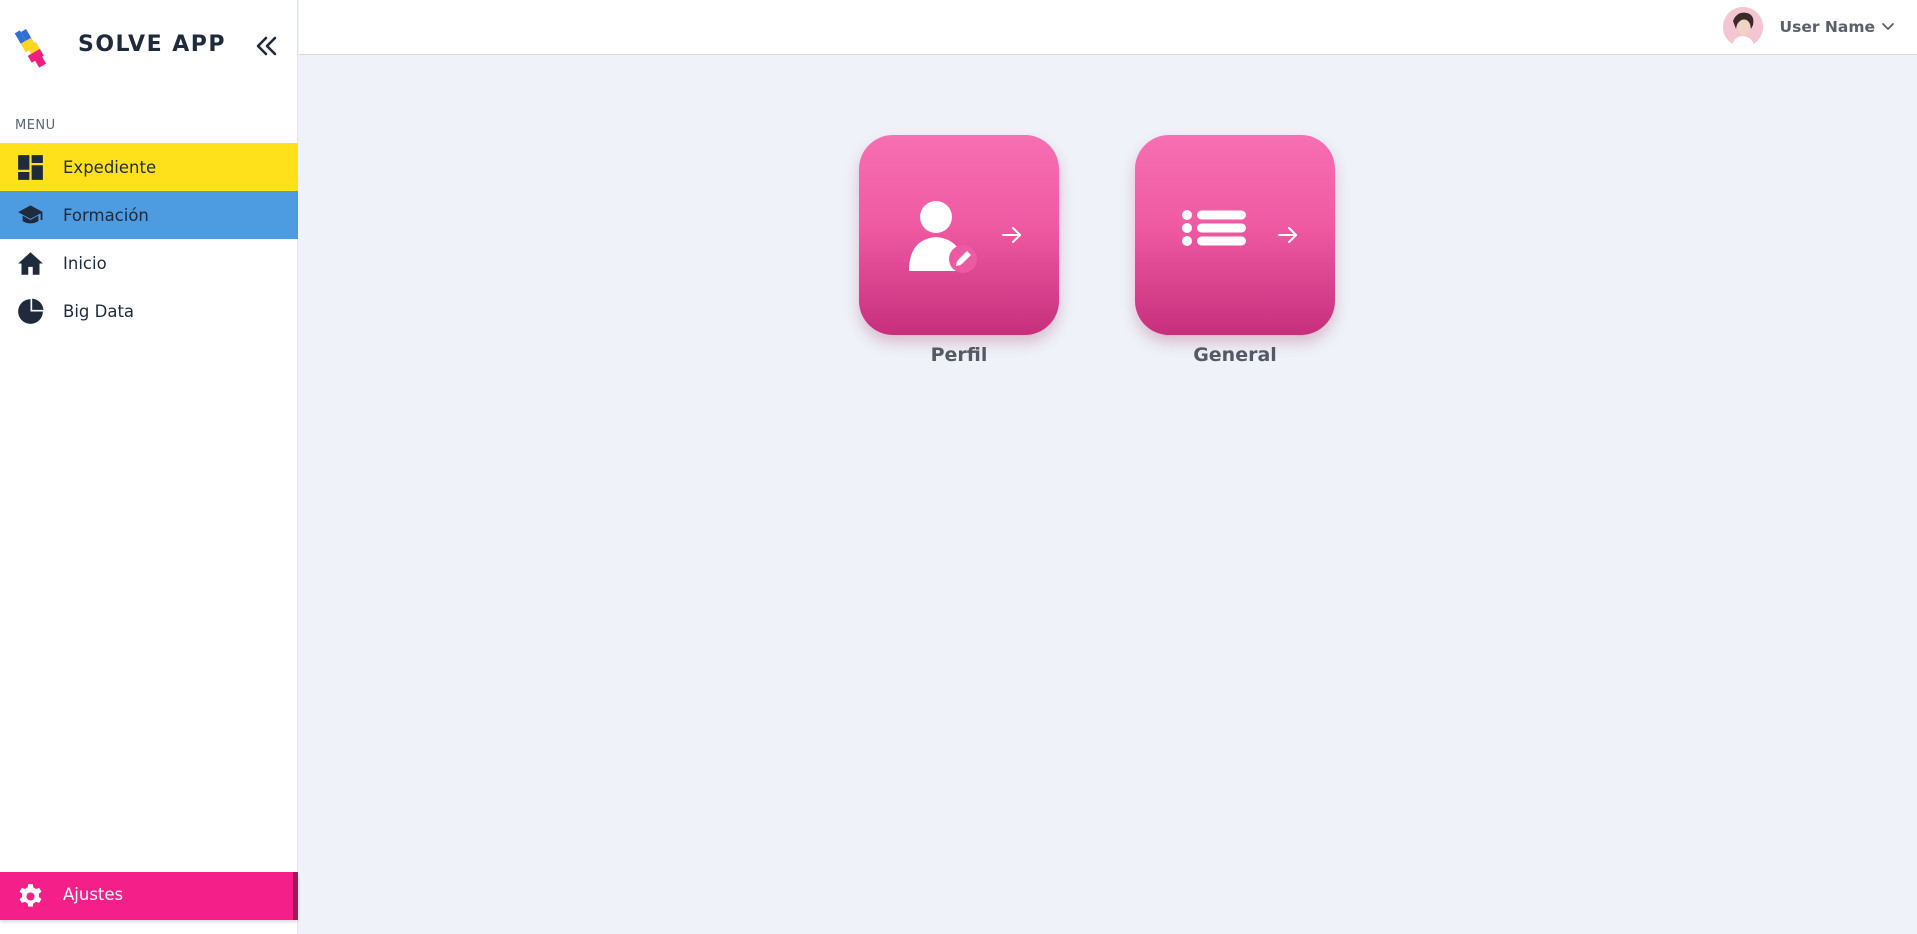  I want to click on sidebar-item-label: Inicio, so click(85, 263).